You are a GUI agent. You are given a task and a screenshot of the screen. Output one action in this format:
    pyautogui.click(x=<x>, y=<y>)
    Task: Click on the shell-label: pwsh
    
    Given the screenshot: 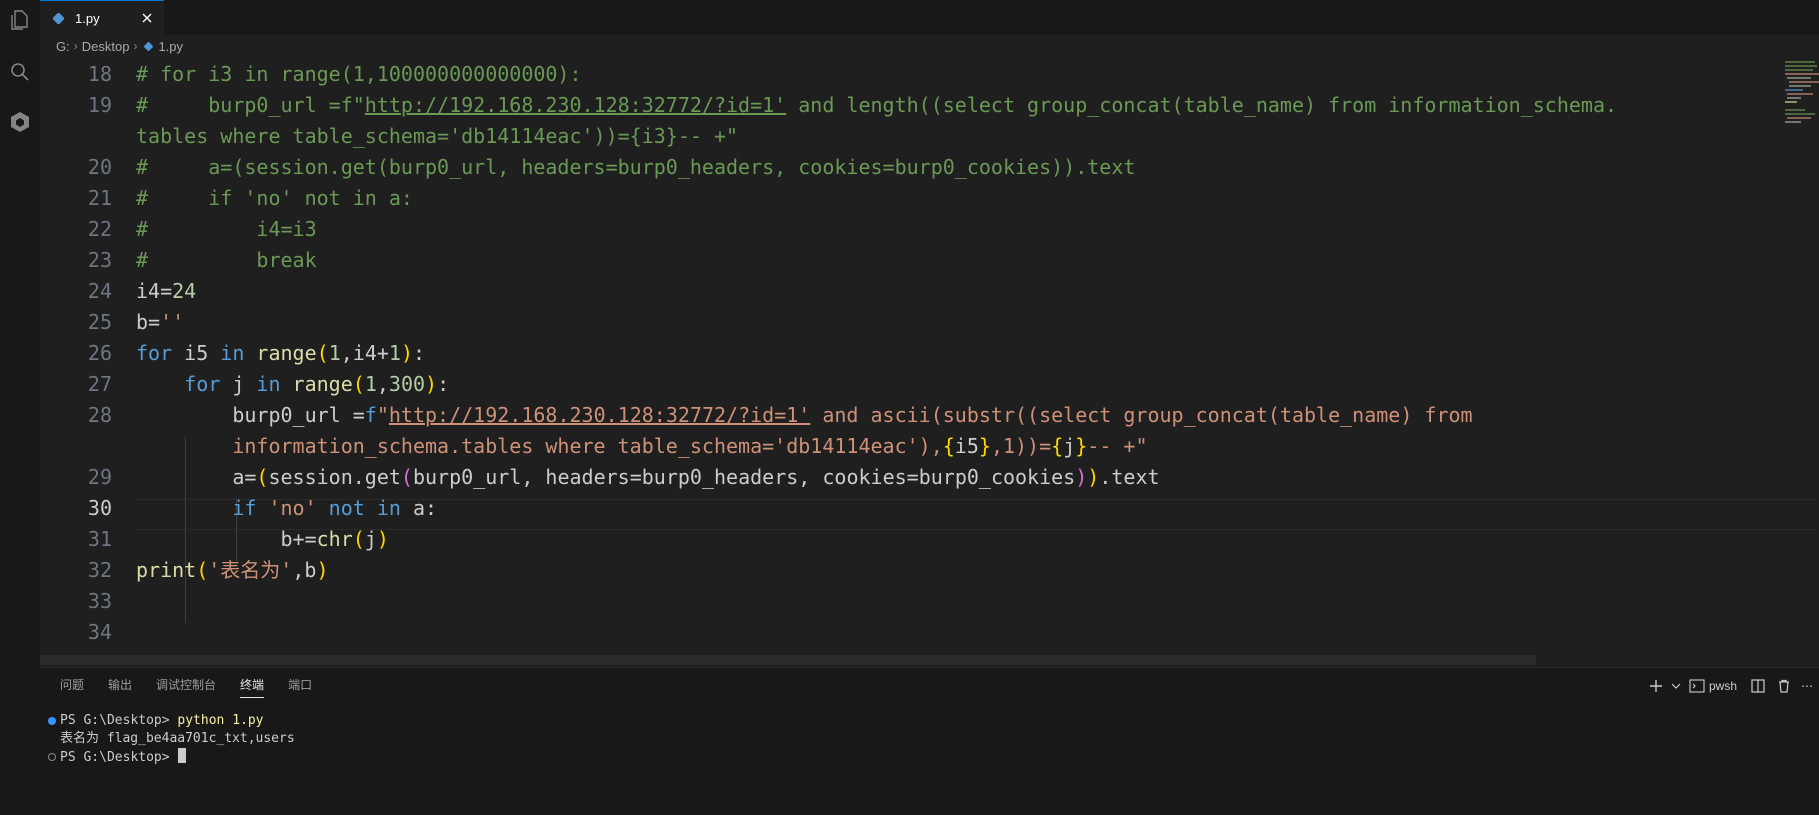 What is the action you would take?
    pyautogui.click(x=1722, y=685)
    